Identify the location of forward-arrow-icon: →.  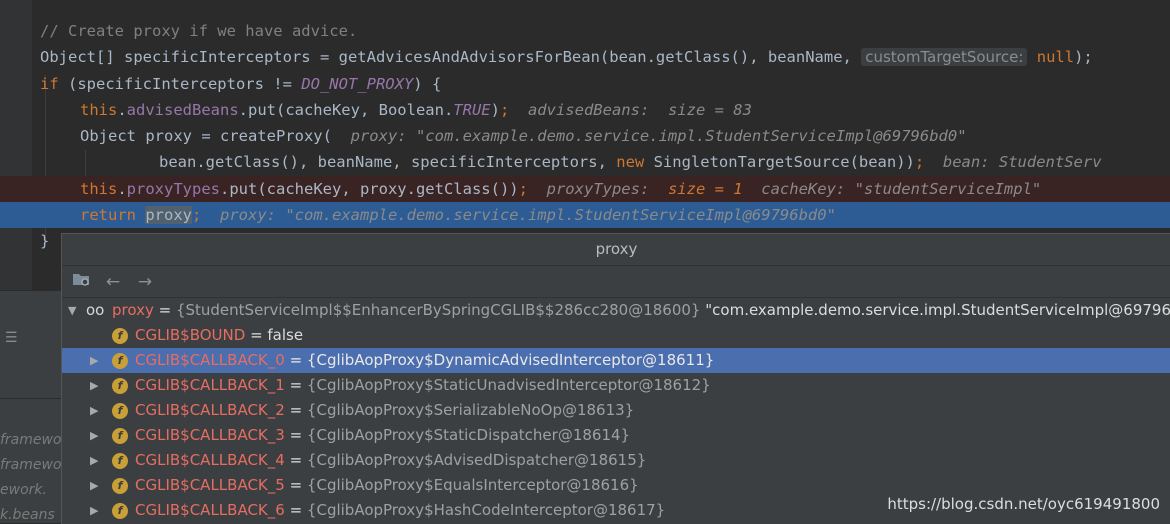
(145, 282).